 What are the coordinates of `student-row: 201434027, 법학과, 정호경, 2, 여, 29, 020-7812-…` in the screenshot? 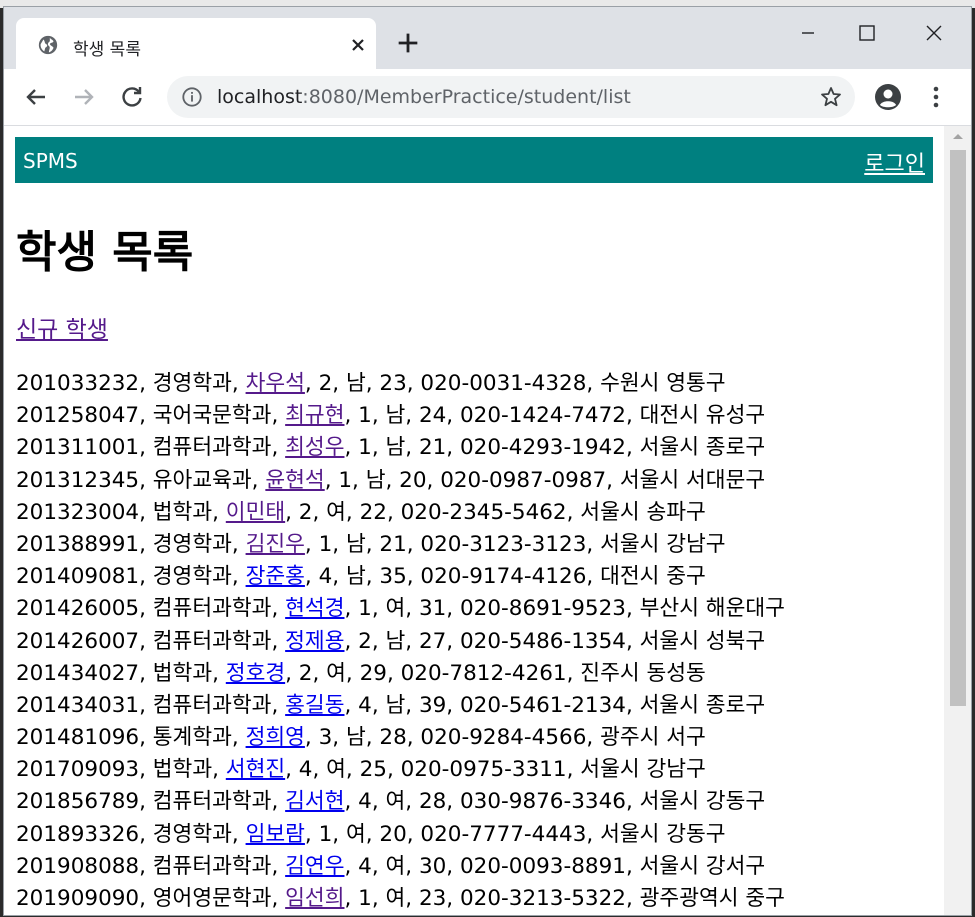 It's located at (400, 674).